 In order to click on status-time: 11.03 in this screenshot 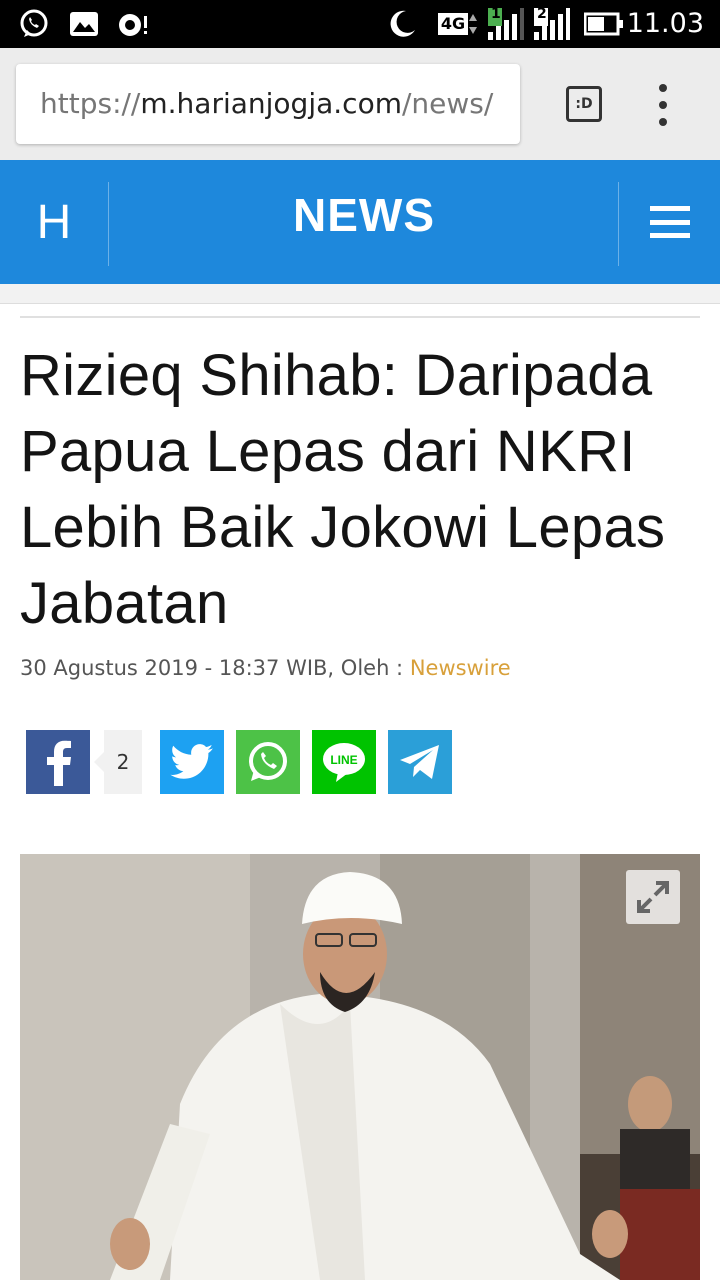, I will do `click(665, 23)`.